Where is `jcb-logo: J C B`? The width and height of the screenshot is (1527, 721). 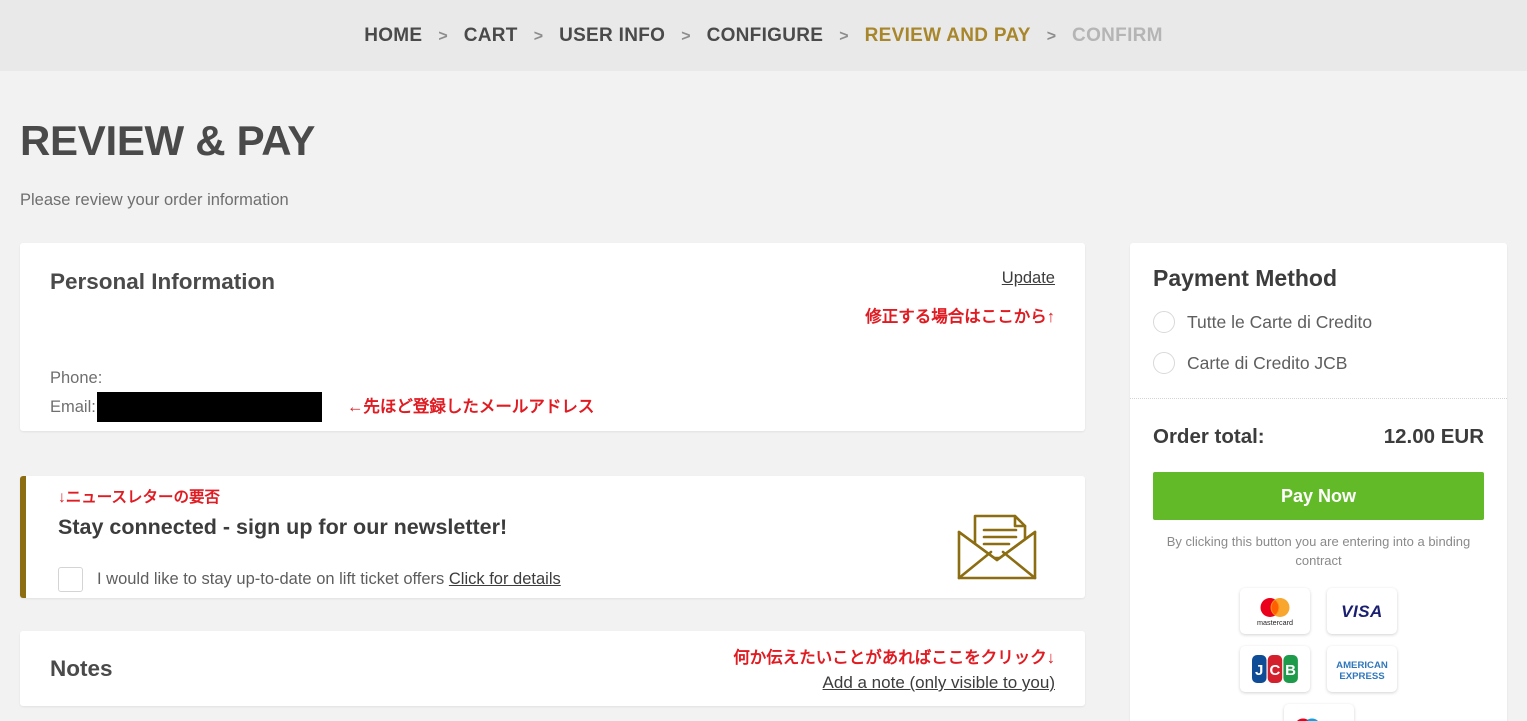 jcb-logo: J C B is located at coordinates (1275, 669).